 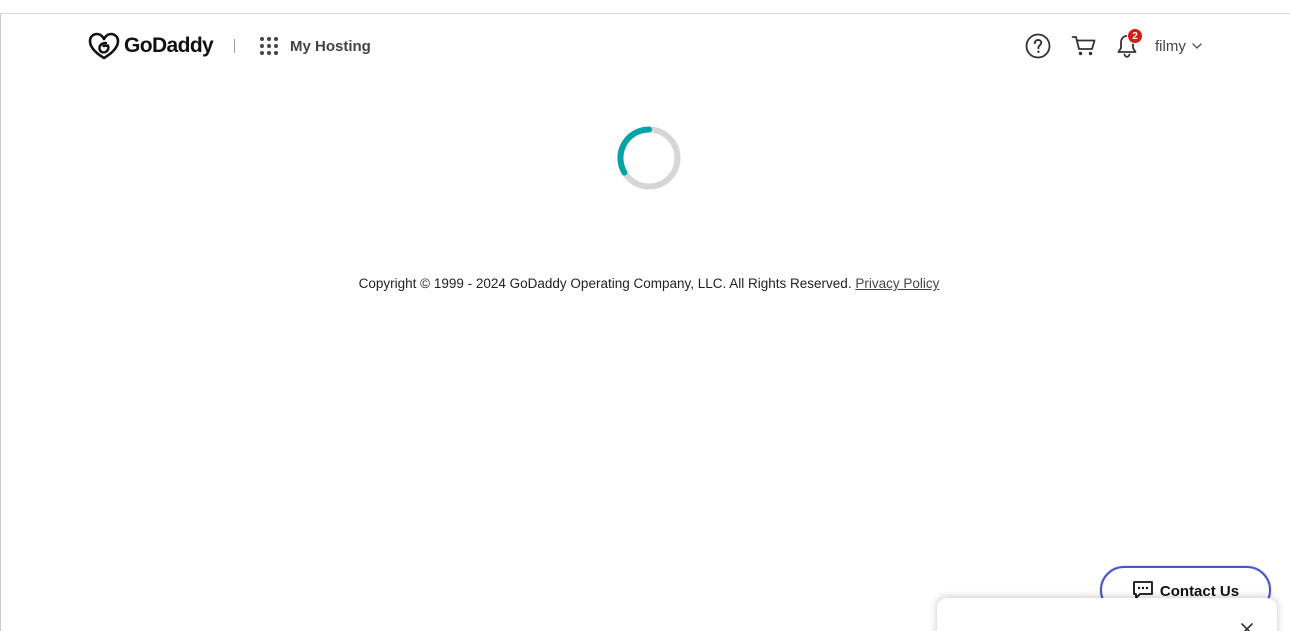 What do you see at coordinates (897, 283) in the screenshot?
I see `privacy-policy-link: Privacy Policy` at bounding box center [897, 283].